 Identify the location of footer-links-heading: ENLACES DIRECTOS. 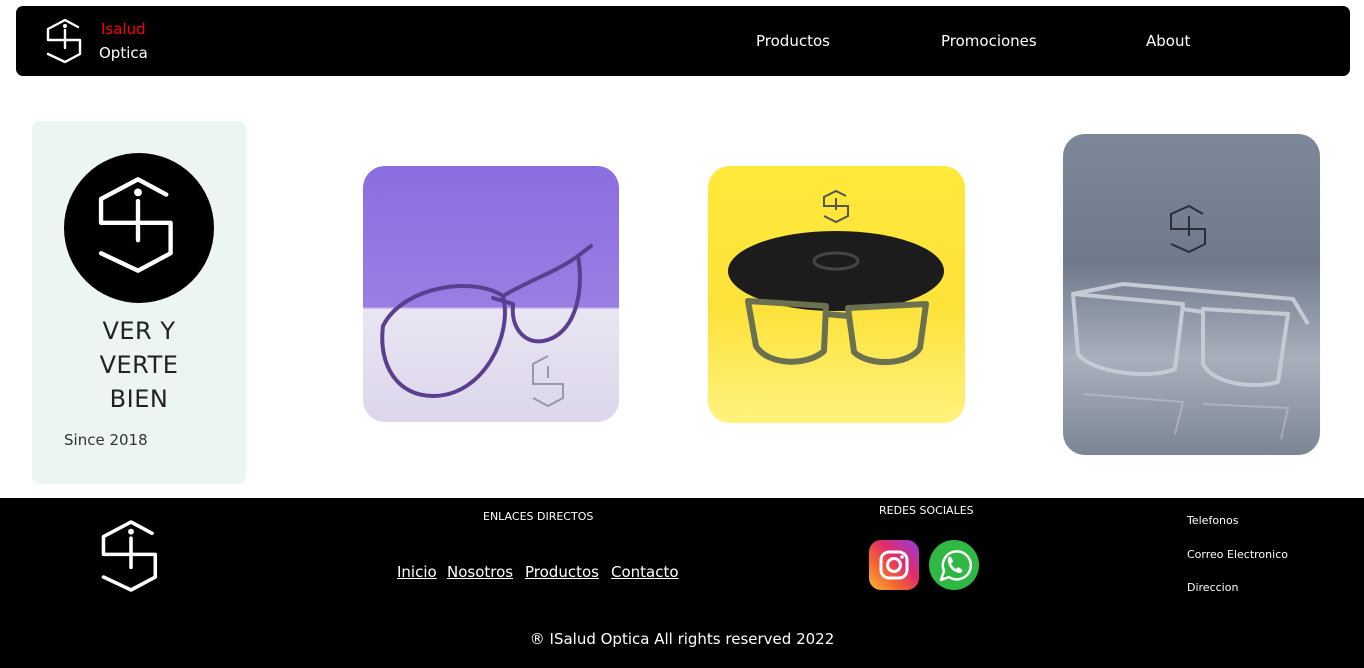
(538, 516).